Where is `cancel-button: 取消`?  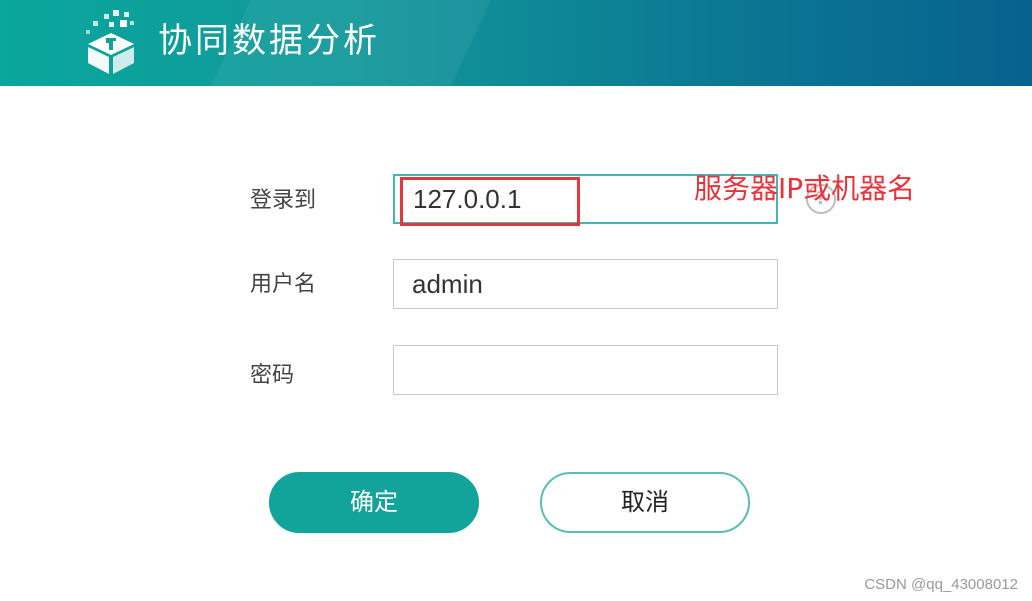 cancel-button: 取消 is located at coordinates (645, 502).